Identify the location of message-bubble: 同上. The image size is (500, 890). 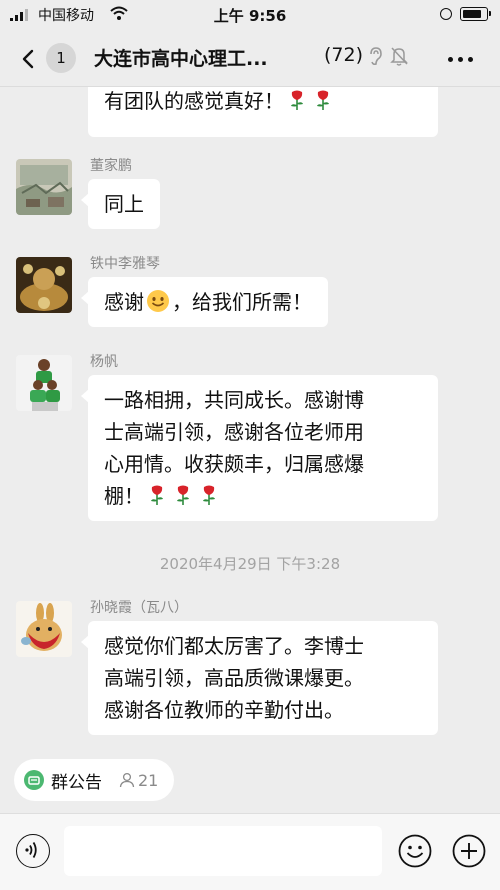
(120, 204).